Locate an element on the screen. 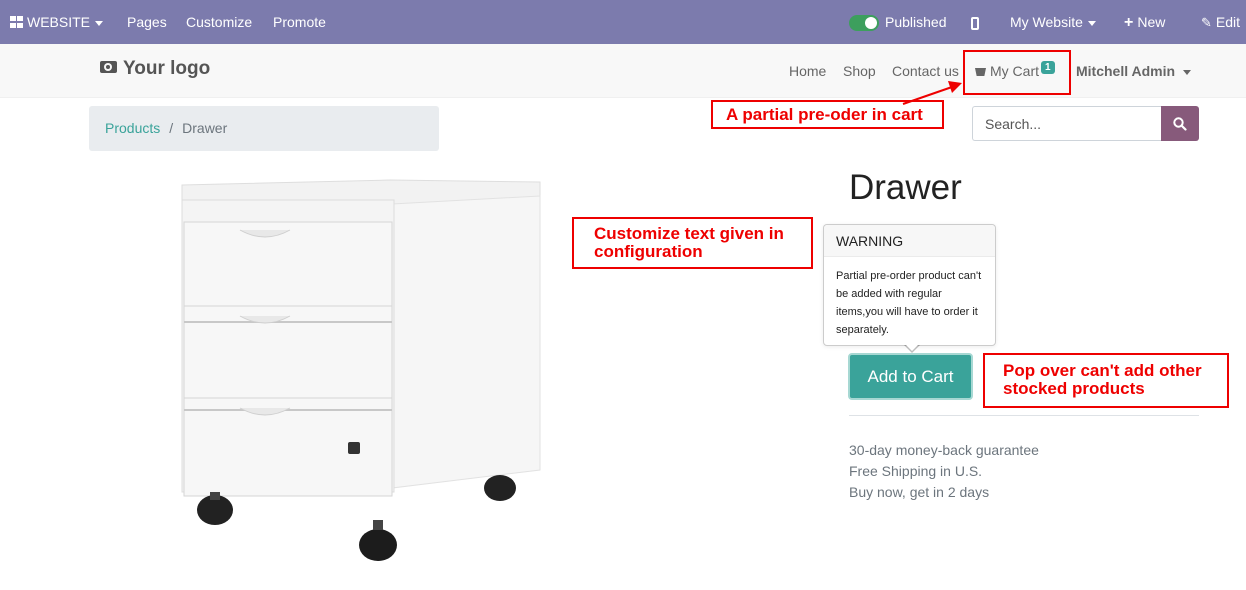 The height and width of the screenshot is (590, 1246). plus-icon: + is located at coordinates (1129, 22).